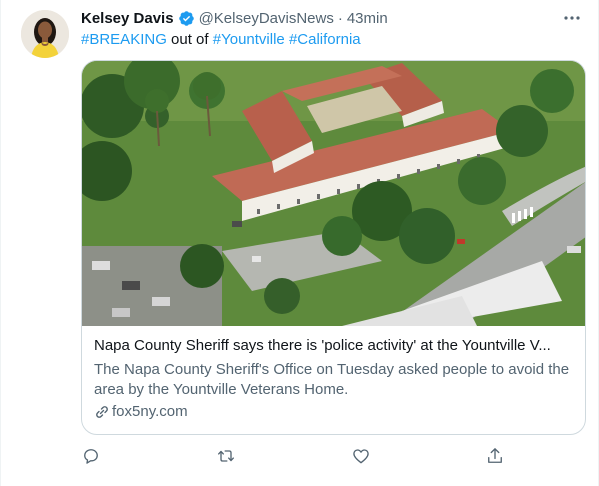  I want to click on author-name: Kelsey Davis, so click(127, 18).